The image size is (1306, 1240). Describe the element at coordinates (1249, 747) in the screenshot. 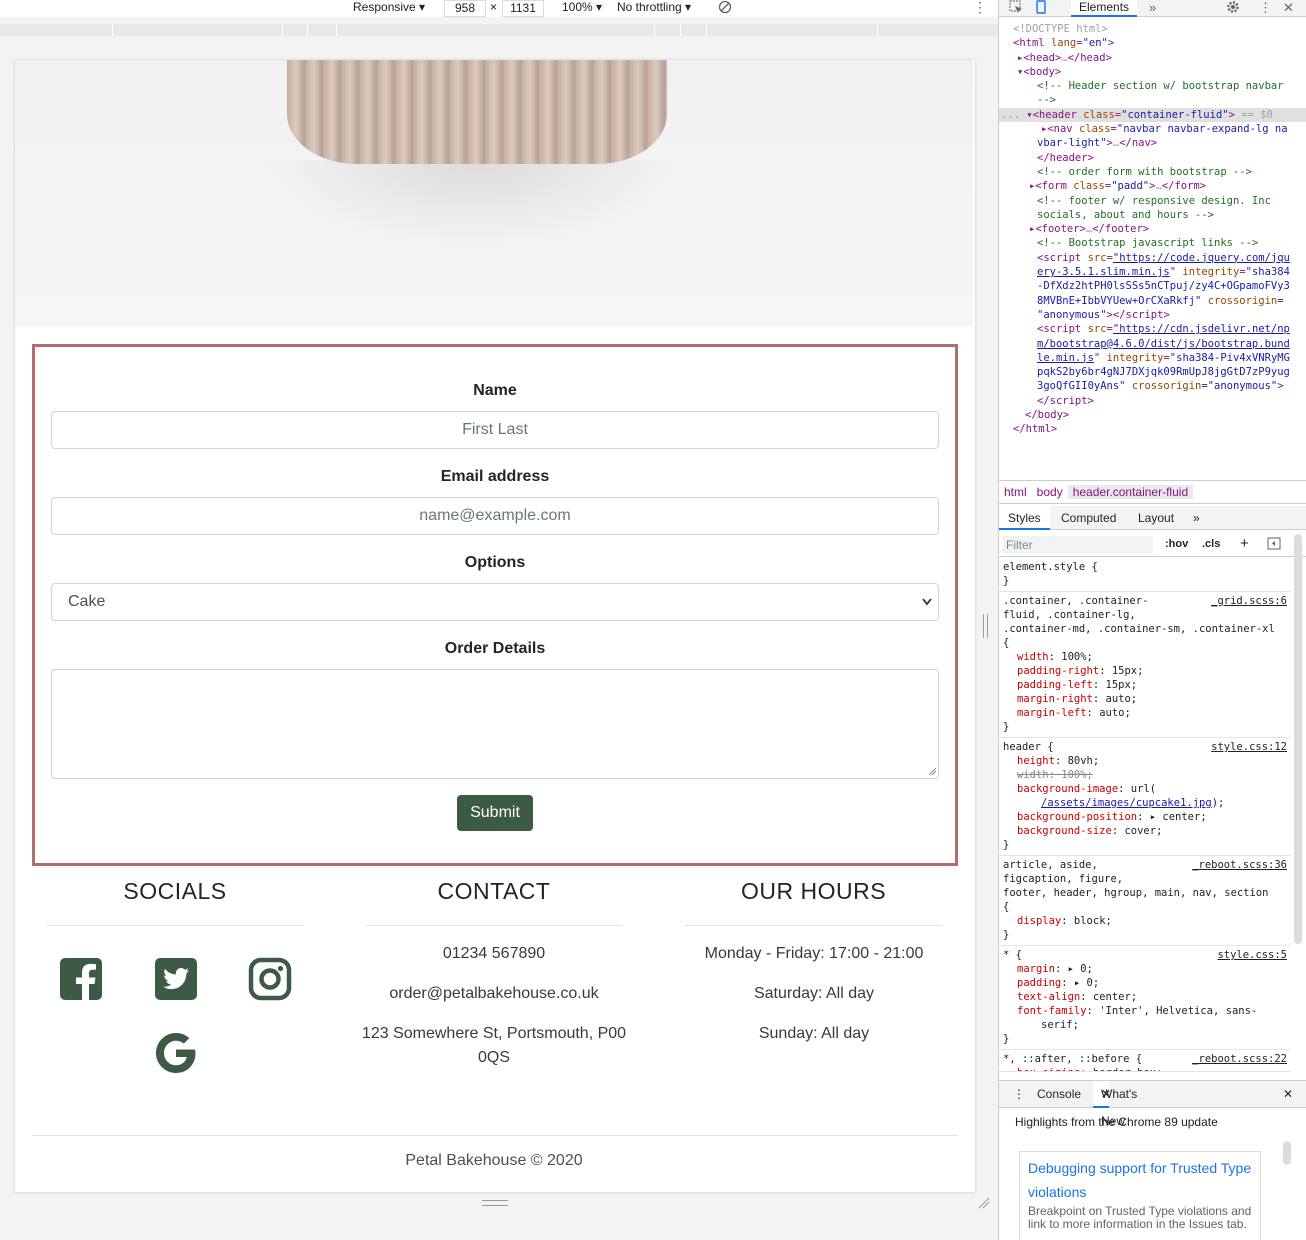

I see `rule-source-link: style.css:12` at that location.